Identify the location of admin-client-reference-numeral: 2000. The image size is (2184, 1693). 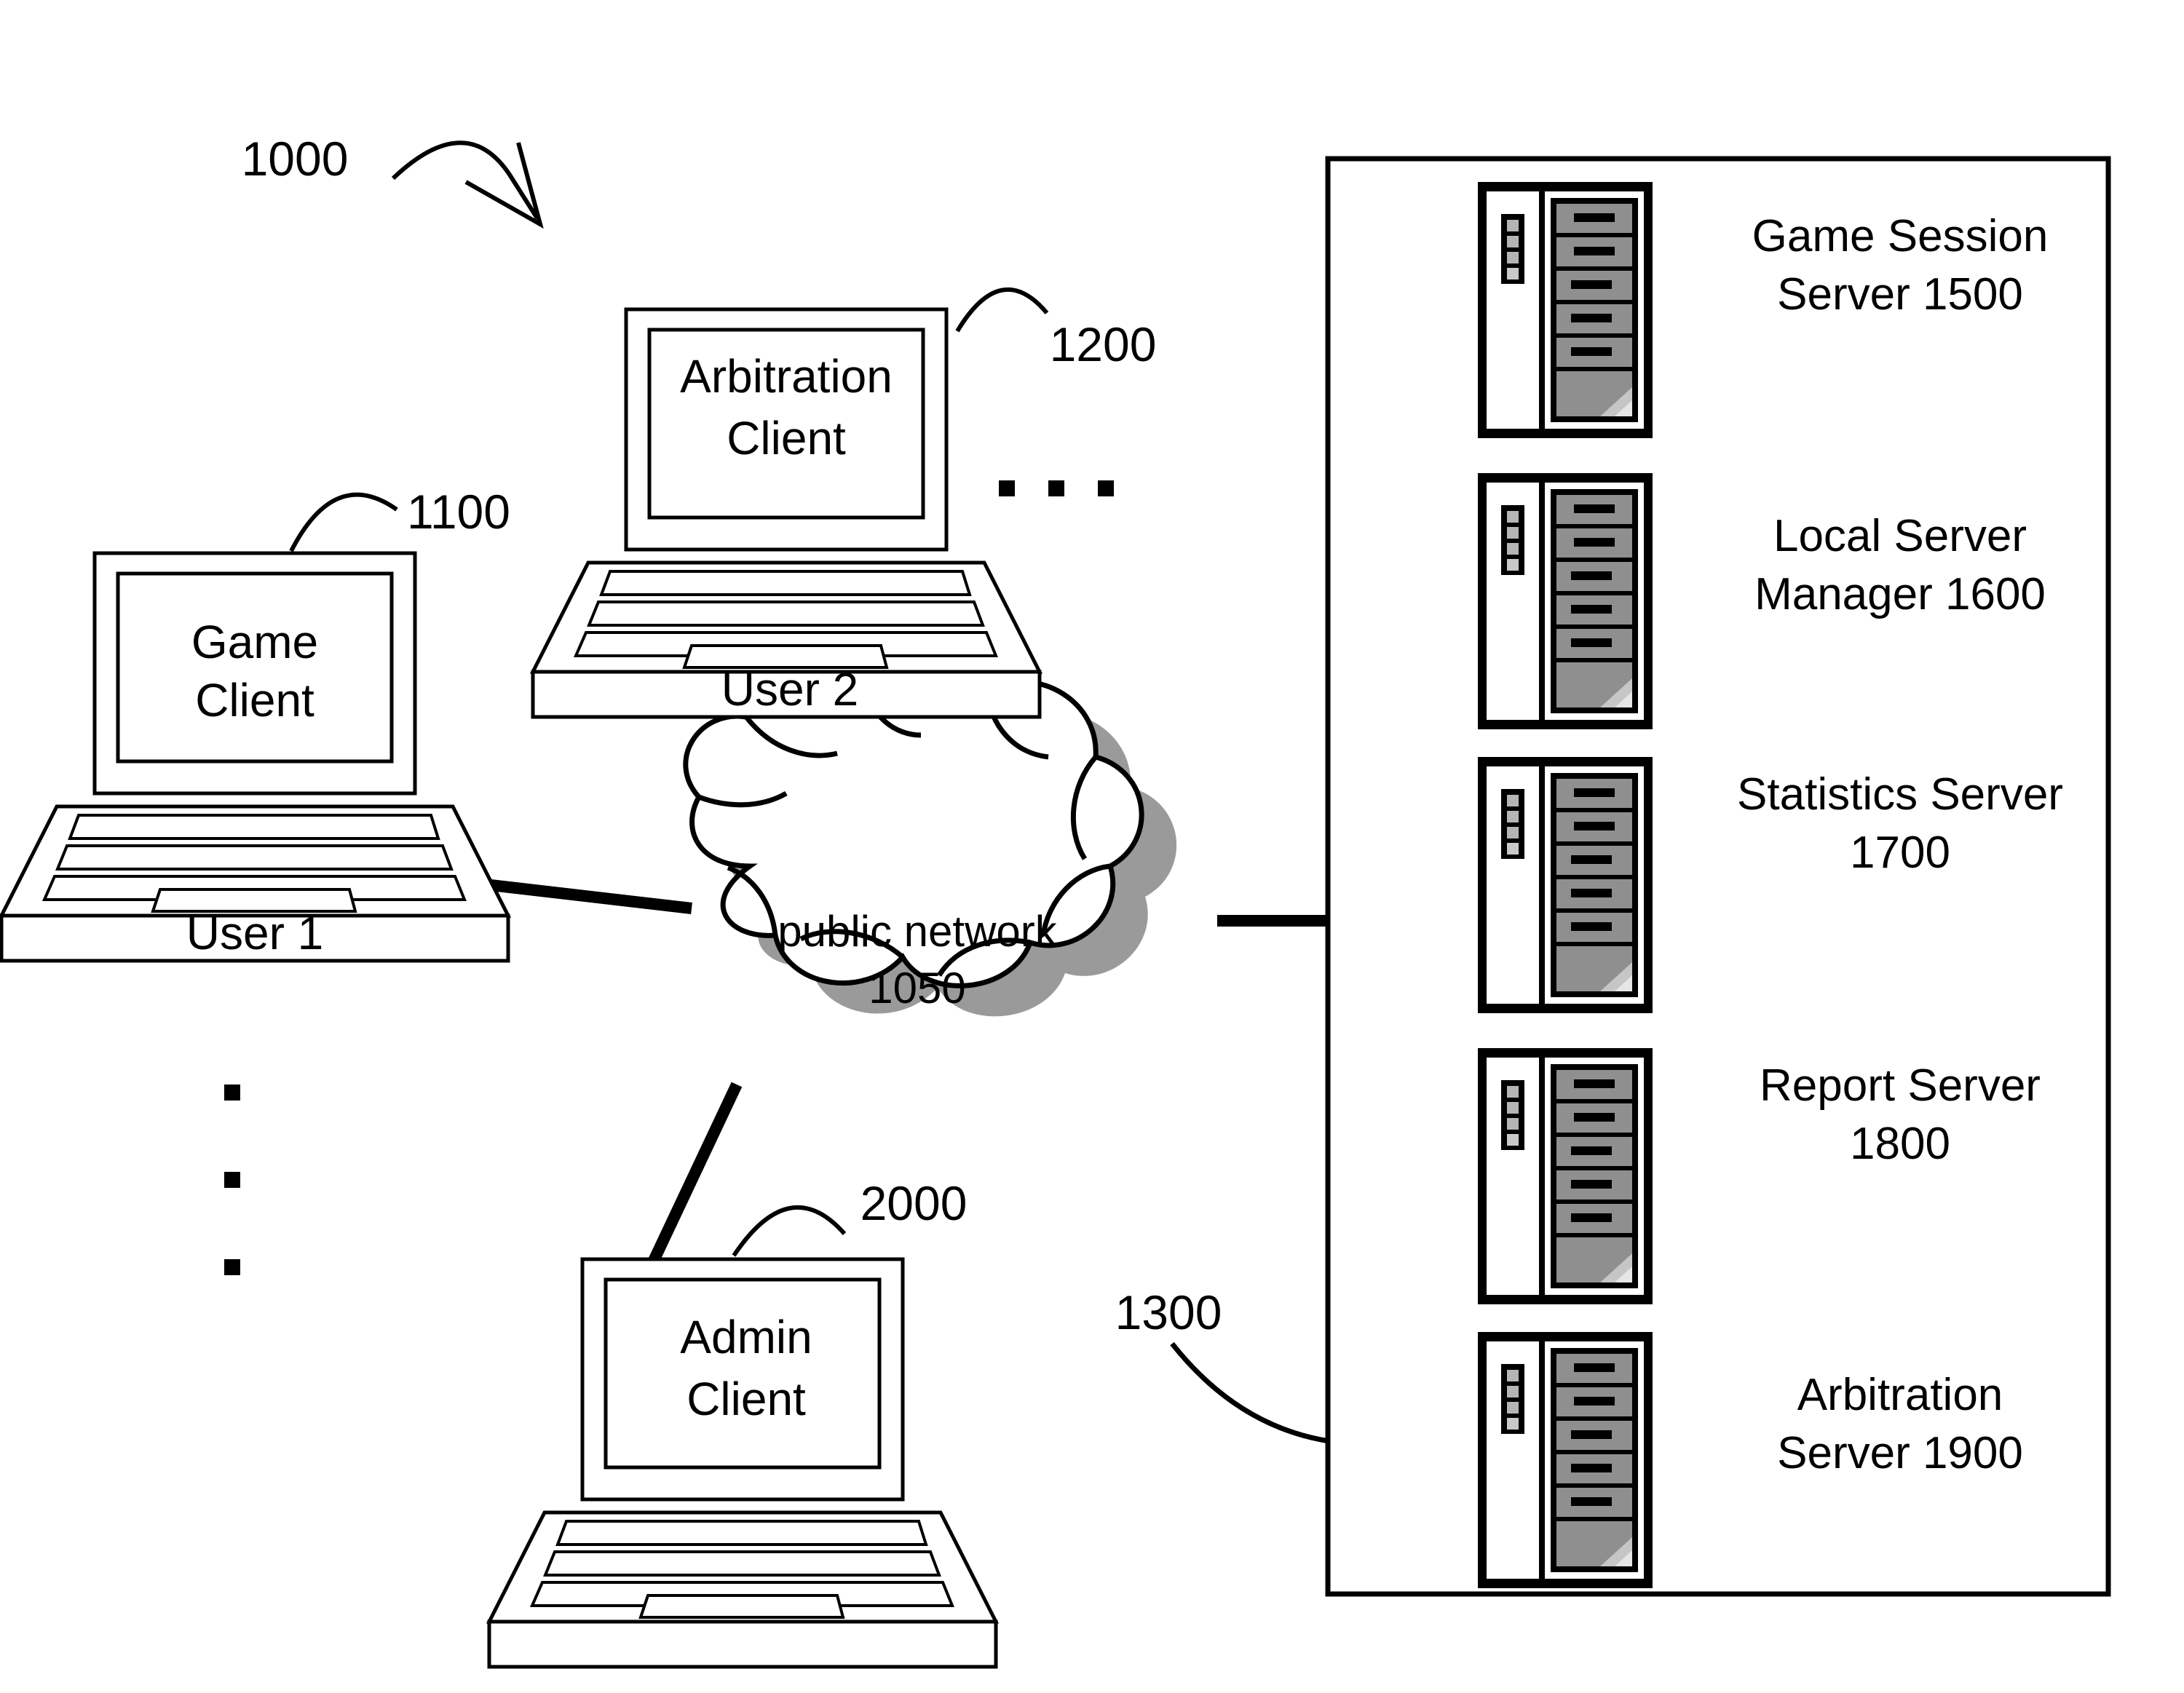
(914, 1203).